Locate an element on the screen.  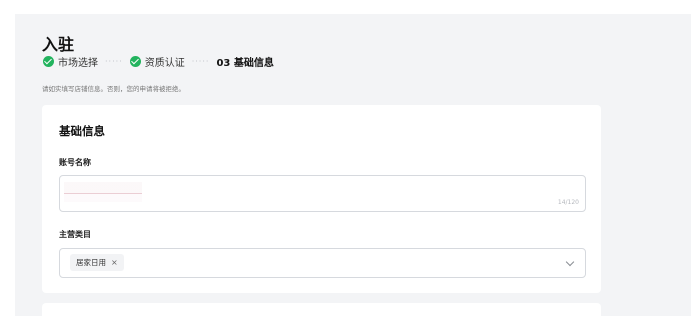
category-tag: 居家日用 × is located at coordinates (97, 262).